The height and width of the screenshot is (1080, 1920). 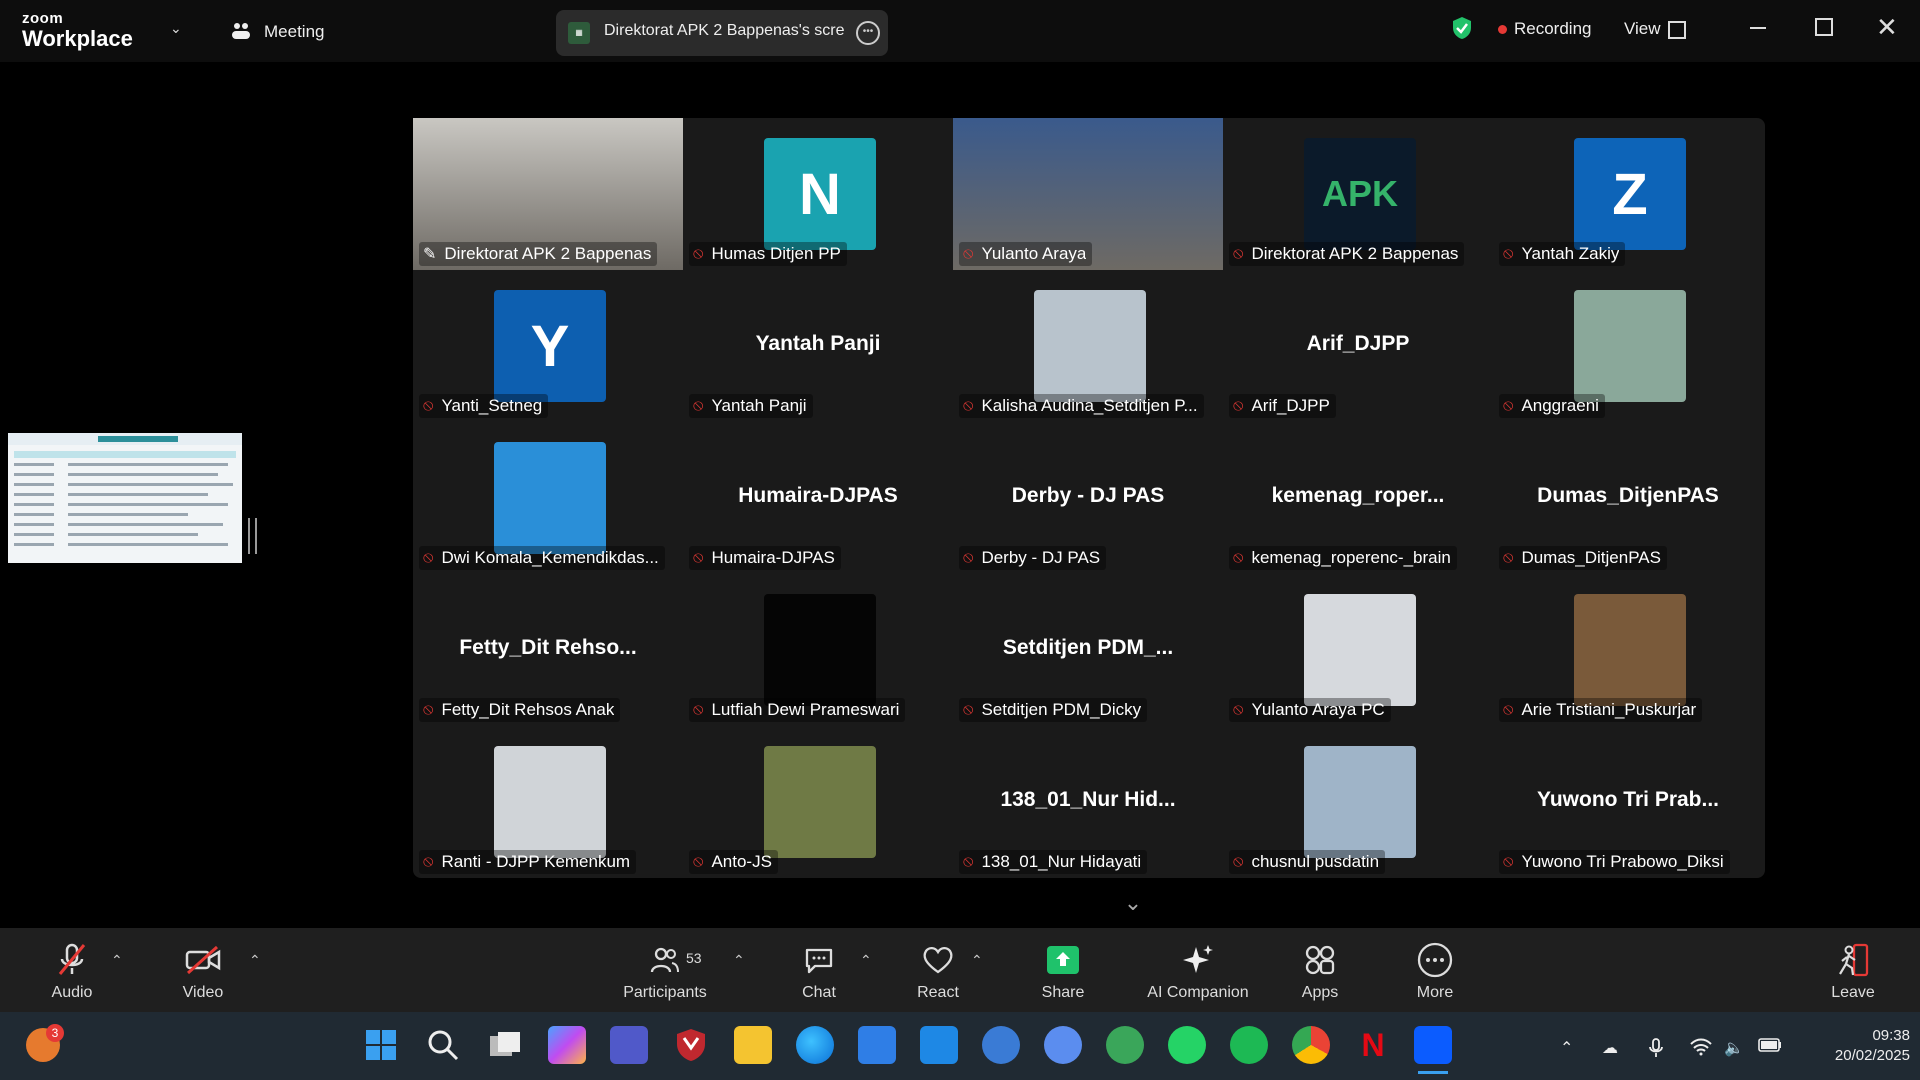 What do you see at coordinates (43, 18) in the screenshot?
I see `app-logo-top: zoom` at bounding box center [43, 18].